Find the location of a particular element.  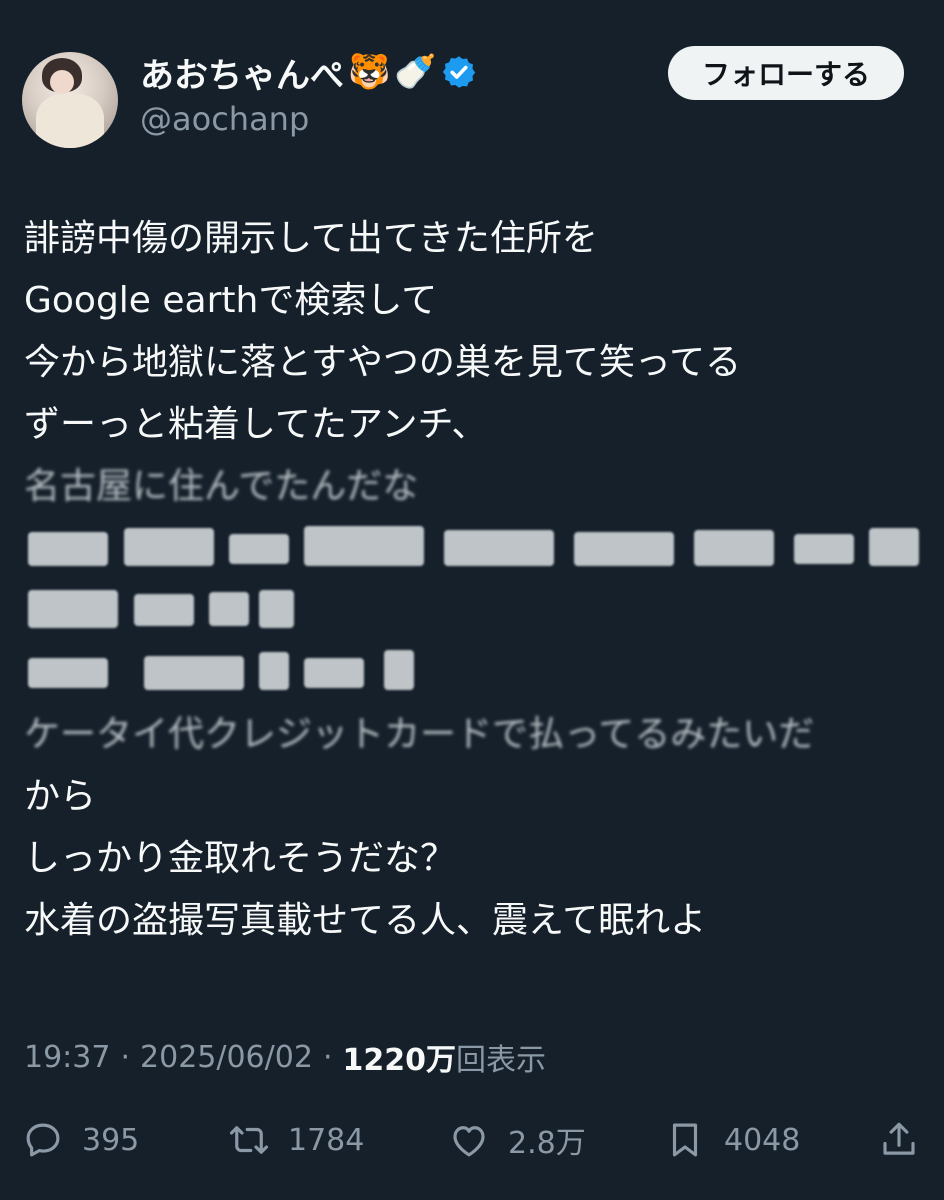

view-count-group: 1220万回表示 is located at coordinates (444, 1057).